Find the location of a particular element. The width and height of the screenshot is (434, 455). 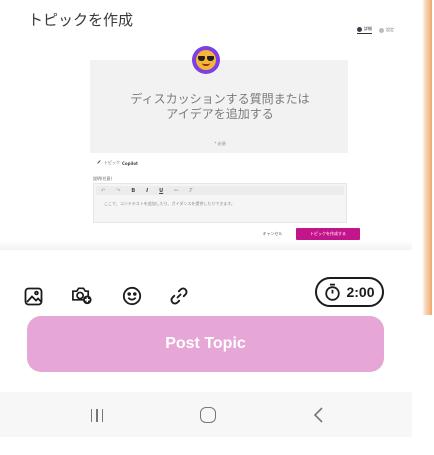

details-icon is located at coordinates (359, 29).